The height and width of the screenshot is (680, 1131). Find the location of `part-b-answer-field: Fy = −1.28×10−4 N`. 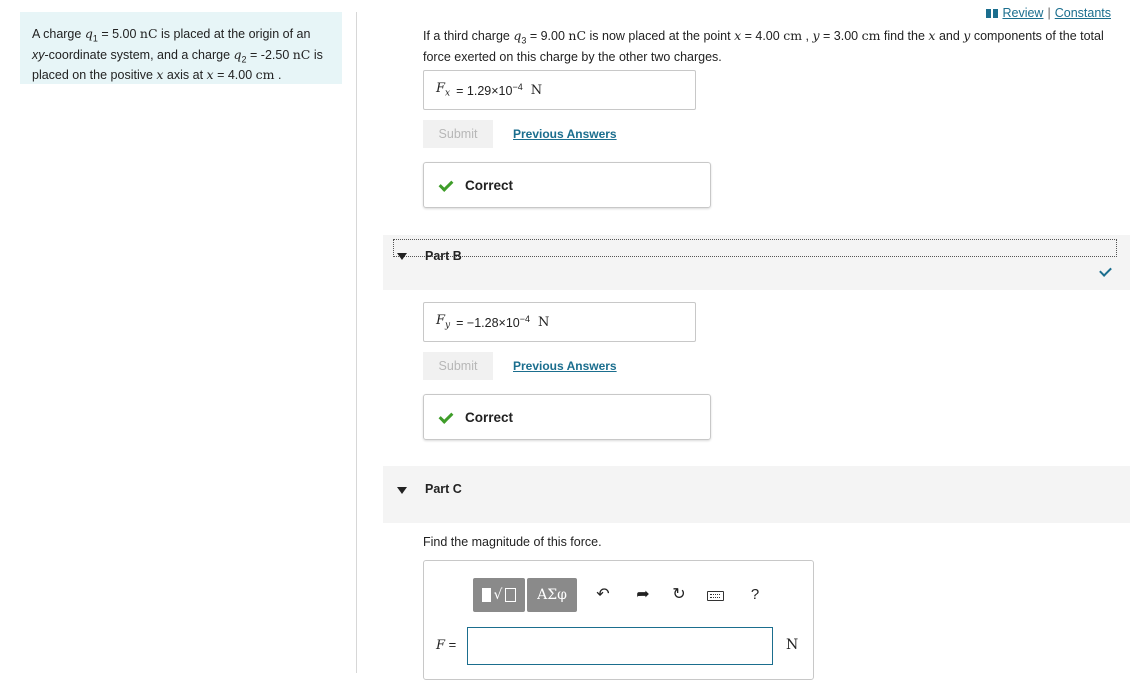

part-b-answer-field: Fy = −1.28×10−4 N is located at coordinates (559, 322).